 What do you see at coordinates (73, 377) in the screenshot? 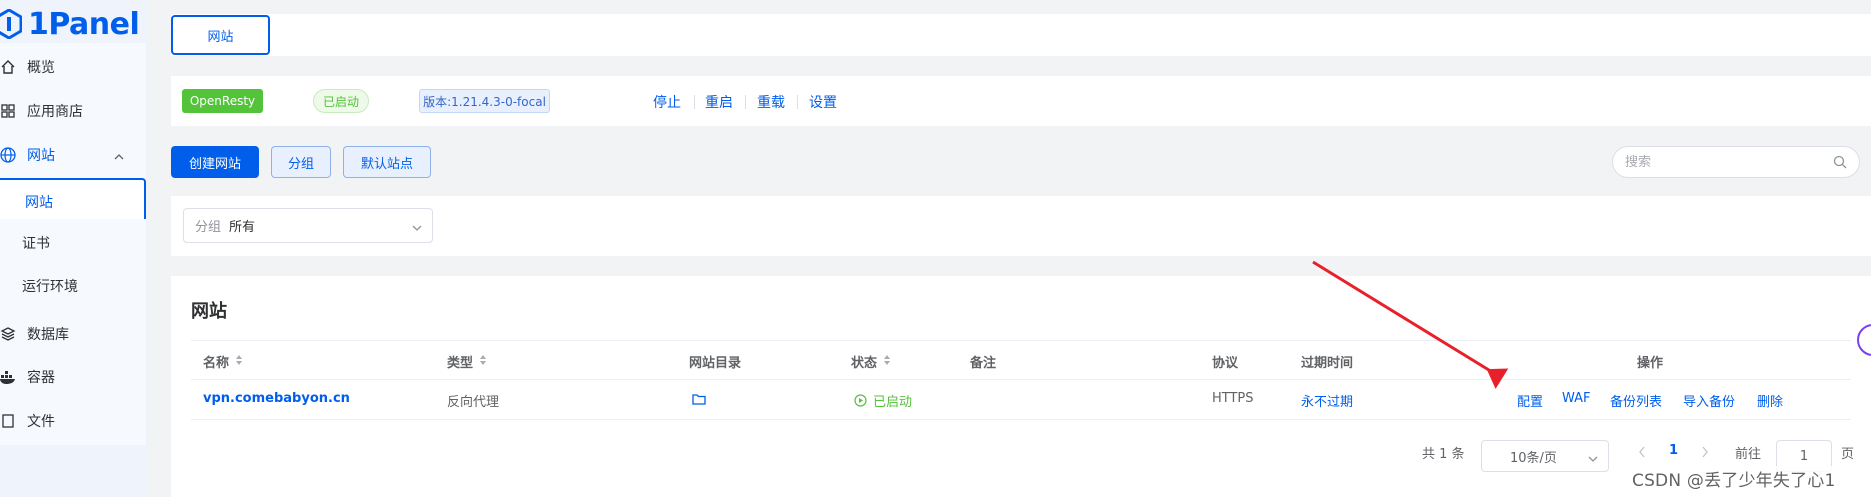
I see `sidebar-item-container: 容器` at bounding box center [73, 377].